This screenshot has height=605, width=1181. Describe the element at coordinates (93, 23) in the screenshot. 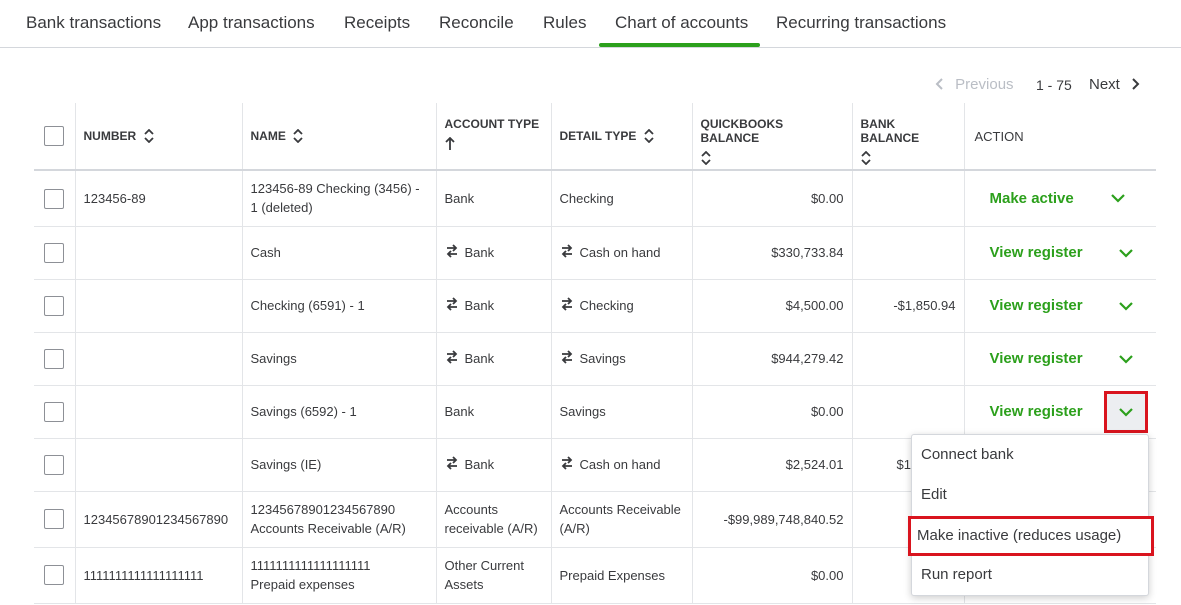

I see `tab-bank-transactions: Bank transactions` at that location.